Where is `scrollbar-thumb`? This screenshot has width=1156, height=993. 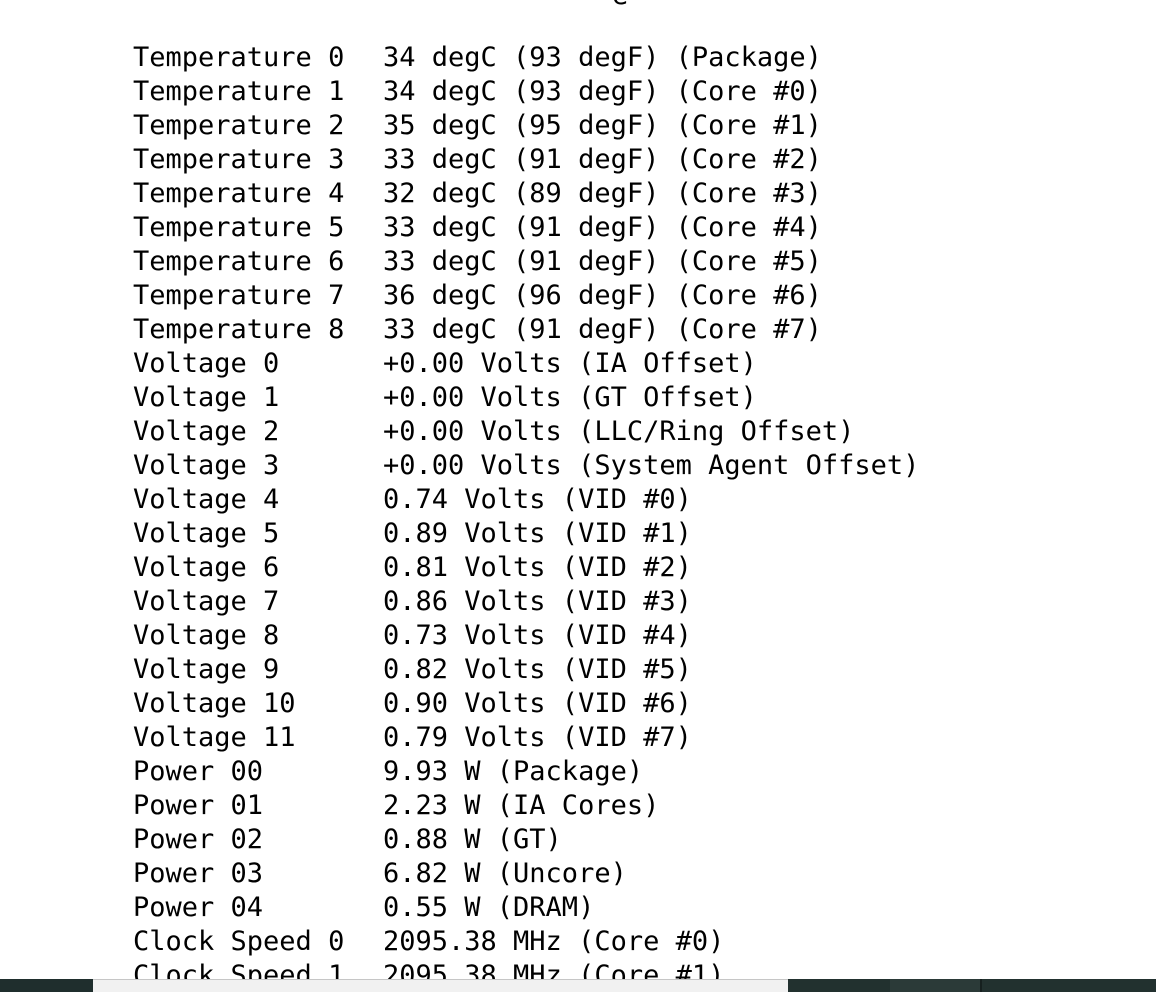
scrollbar-thumb is located at coordinates (440, 985).